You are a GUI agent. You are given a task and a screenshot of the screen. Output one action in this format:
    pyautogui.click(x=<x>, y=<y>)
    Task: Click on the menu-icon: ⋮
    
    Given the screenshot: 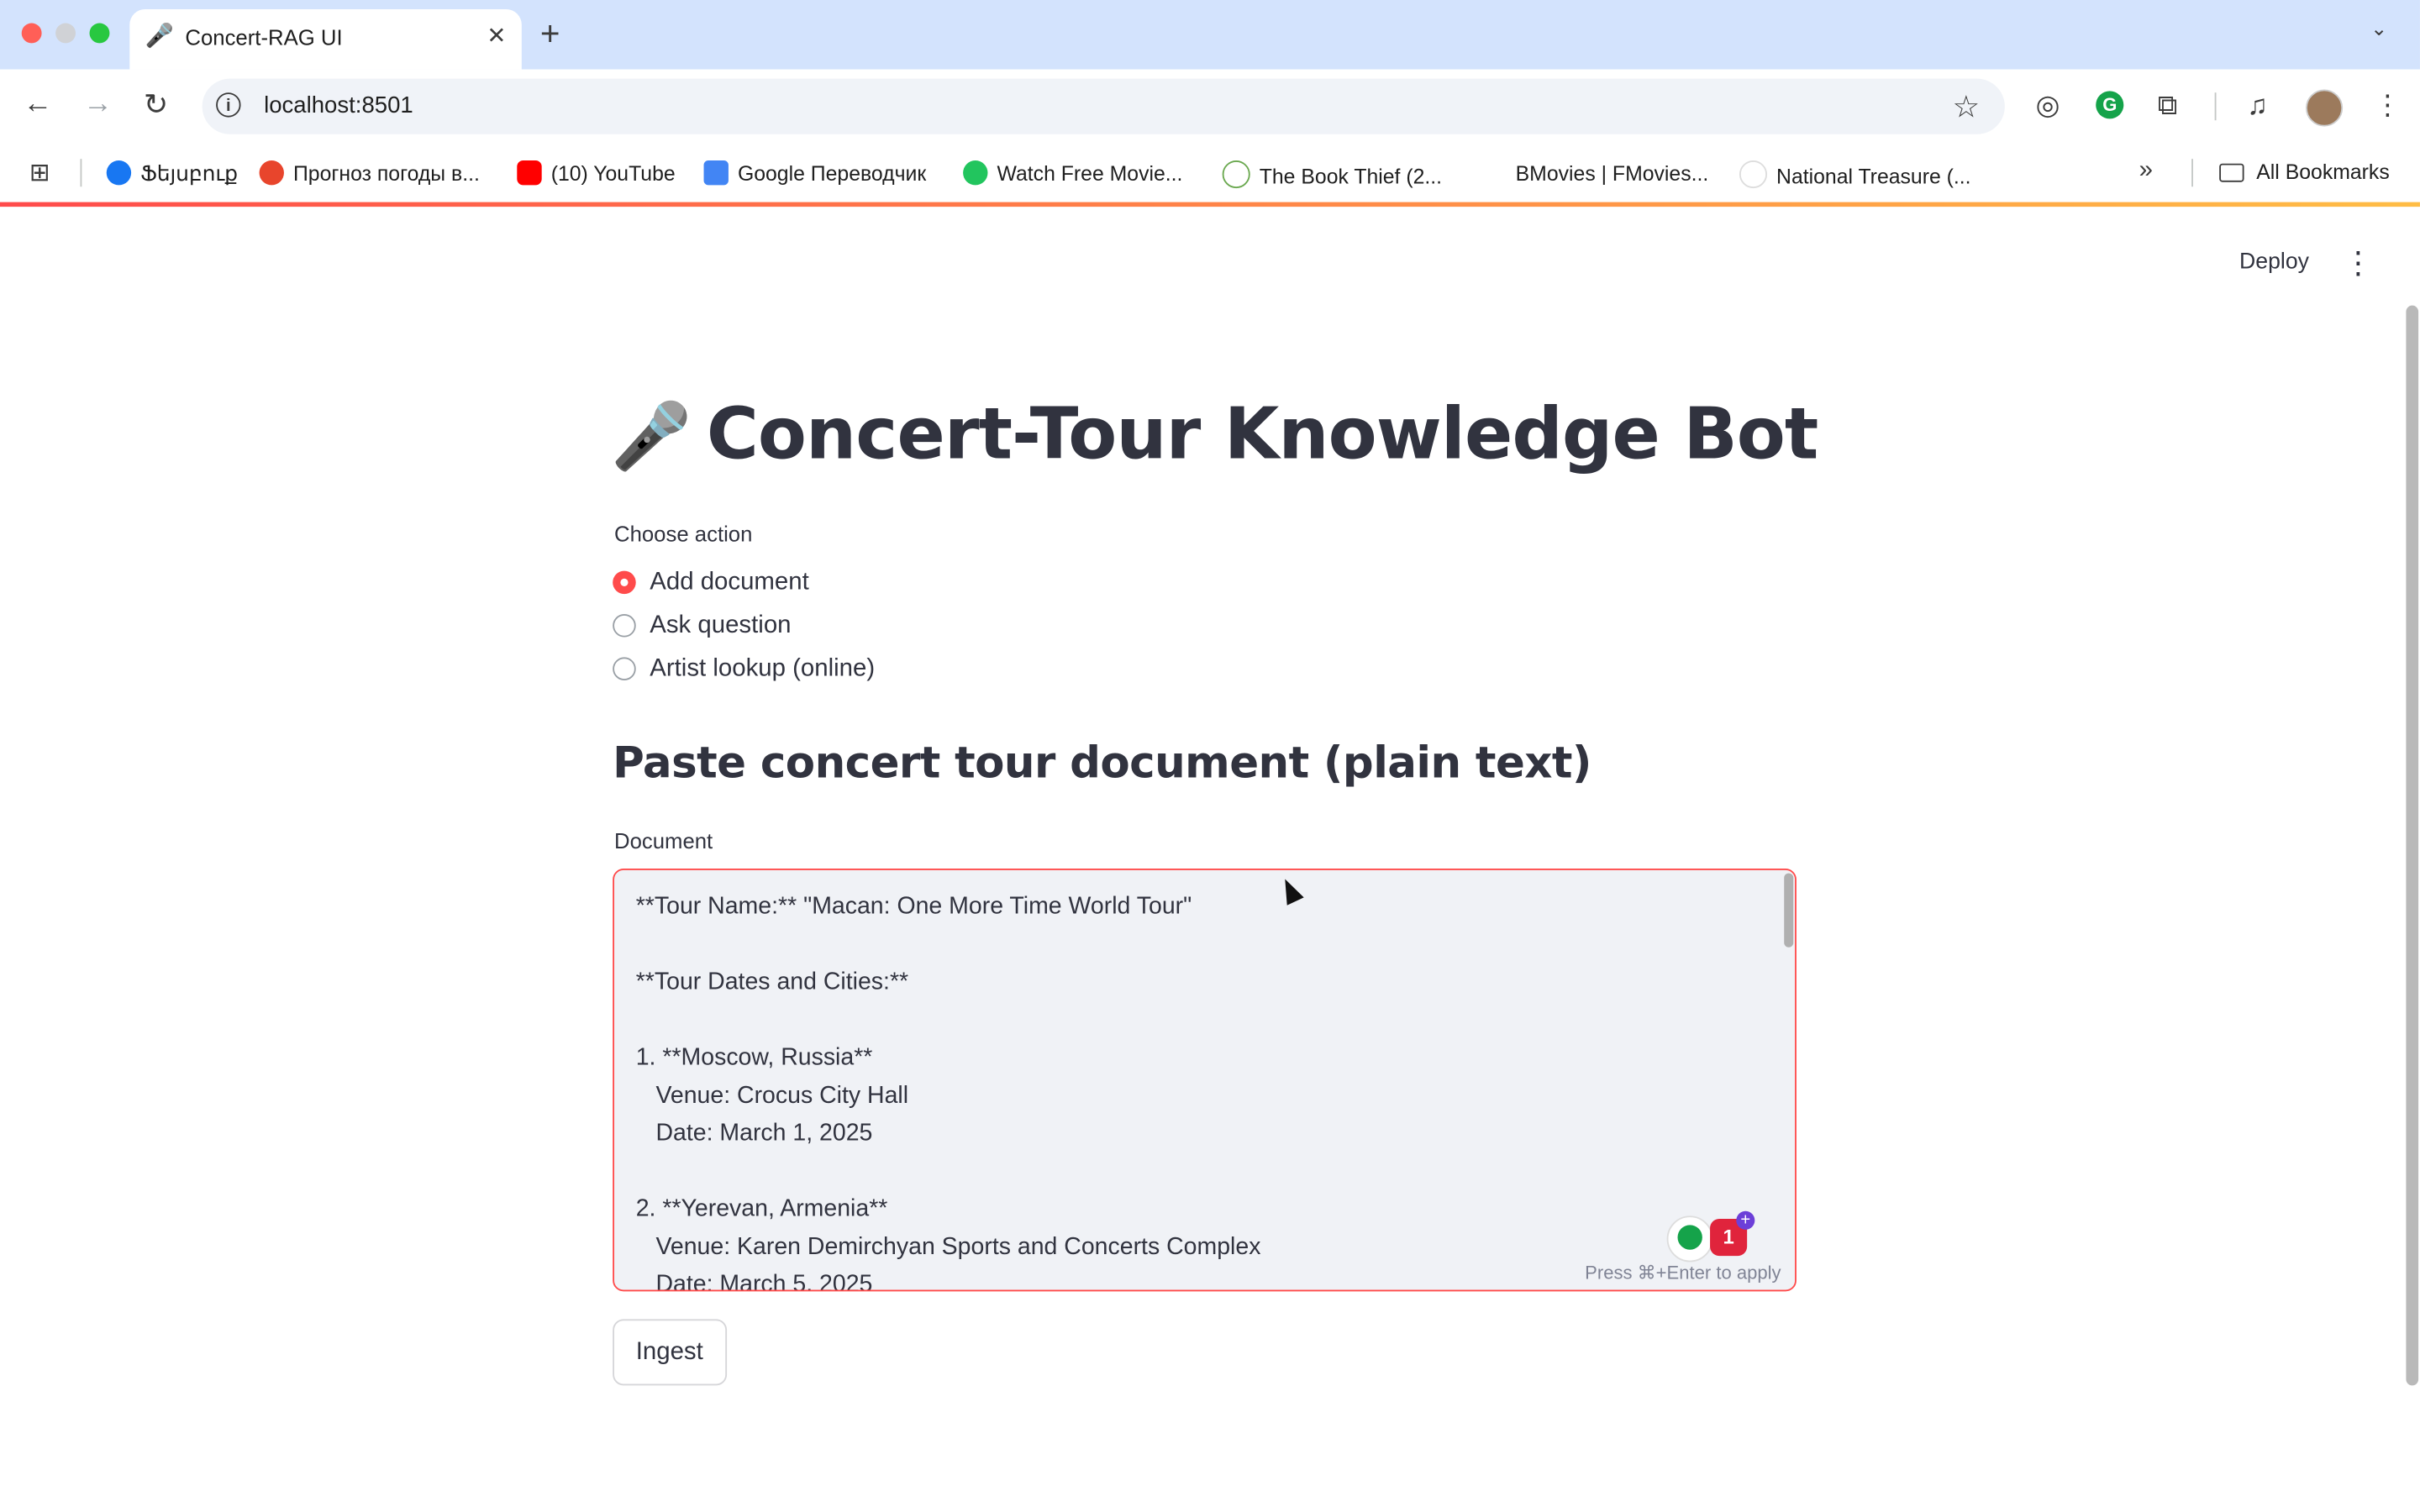 What is the action you would take?
    pyautogui.click(x=2388, y=106)
    